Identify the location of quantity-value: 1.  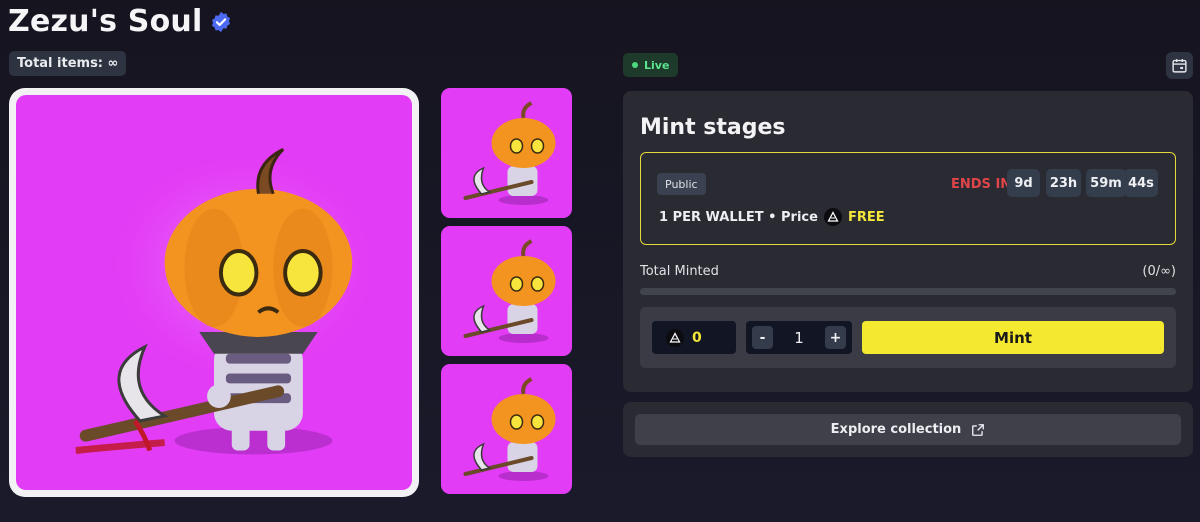
(799, 337).